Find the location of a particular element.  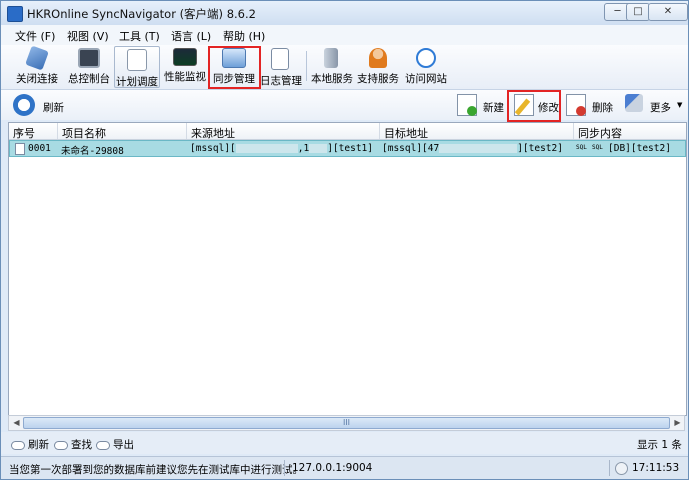

delete-button: 删除 is located at coordinates (589, 105).